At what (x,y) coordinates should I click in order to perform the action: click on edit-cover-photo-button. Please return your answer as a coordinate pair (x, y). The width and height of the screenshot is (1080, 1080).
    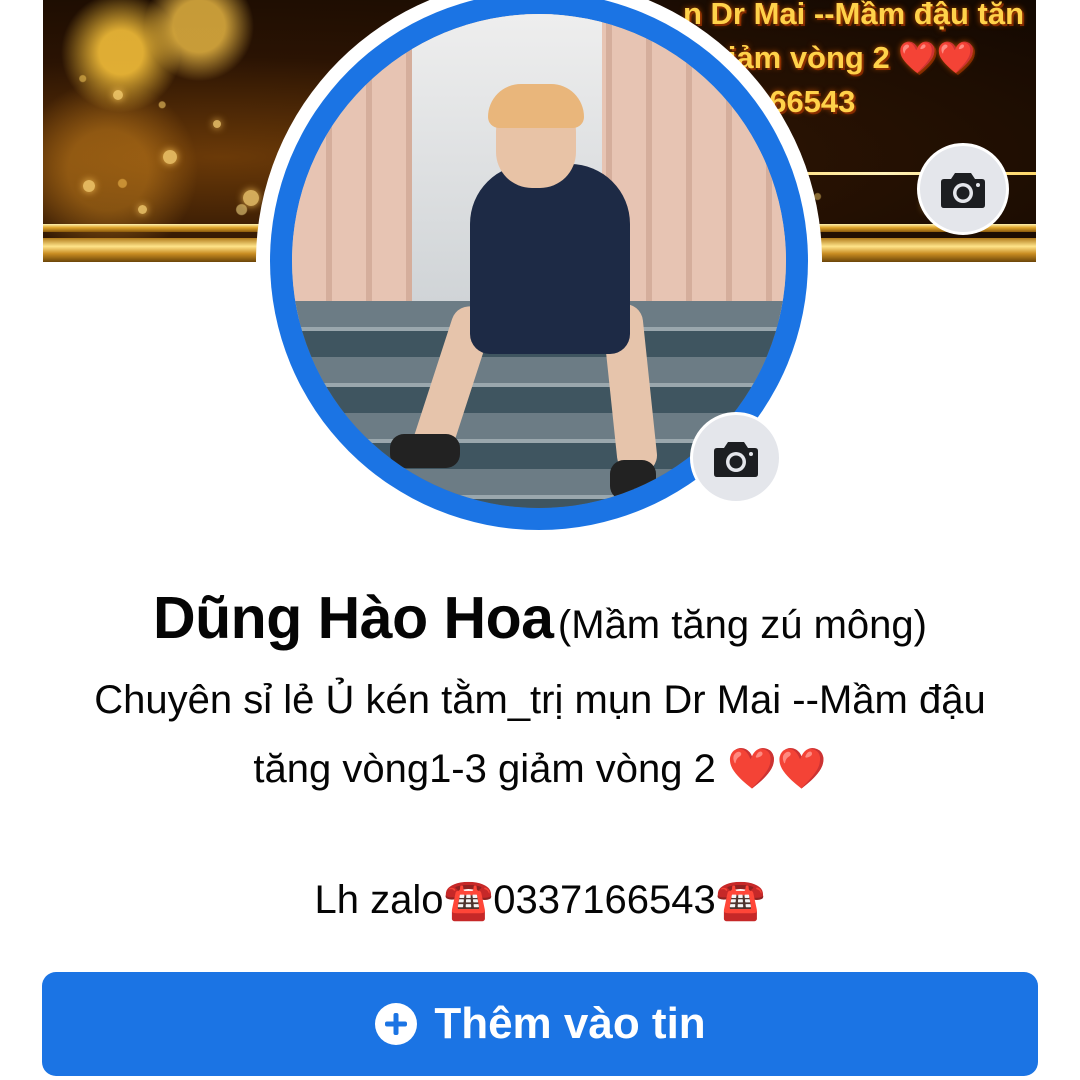
    Looking at the image, I should click on (963, 189).